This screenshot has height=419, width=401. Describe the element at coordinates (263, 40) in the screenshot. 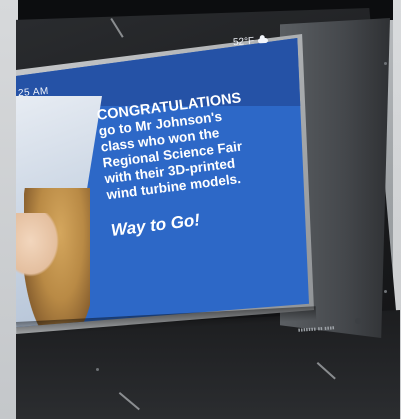

I see `cloud-icon` at that location.